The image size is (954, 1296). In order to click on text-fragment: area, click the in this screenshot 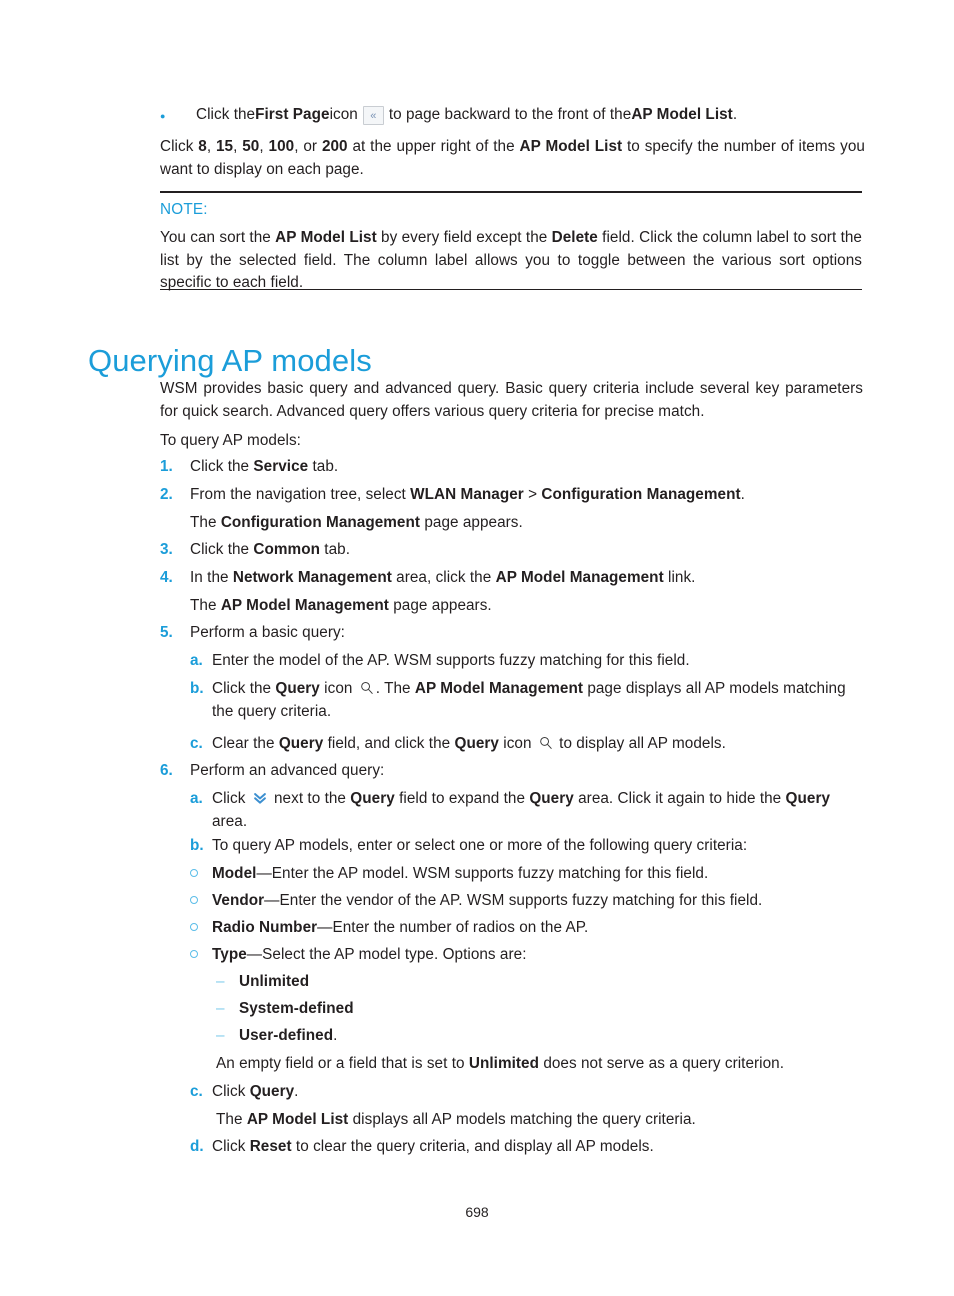, I will do `click(443, 577)`.